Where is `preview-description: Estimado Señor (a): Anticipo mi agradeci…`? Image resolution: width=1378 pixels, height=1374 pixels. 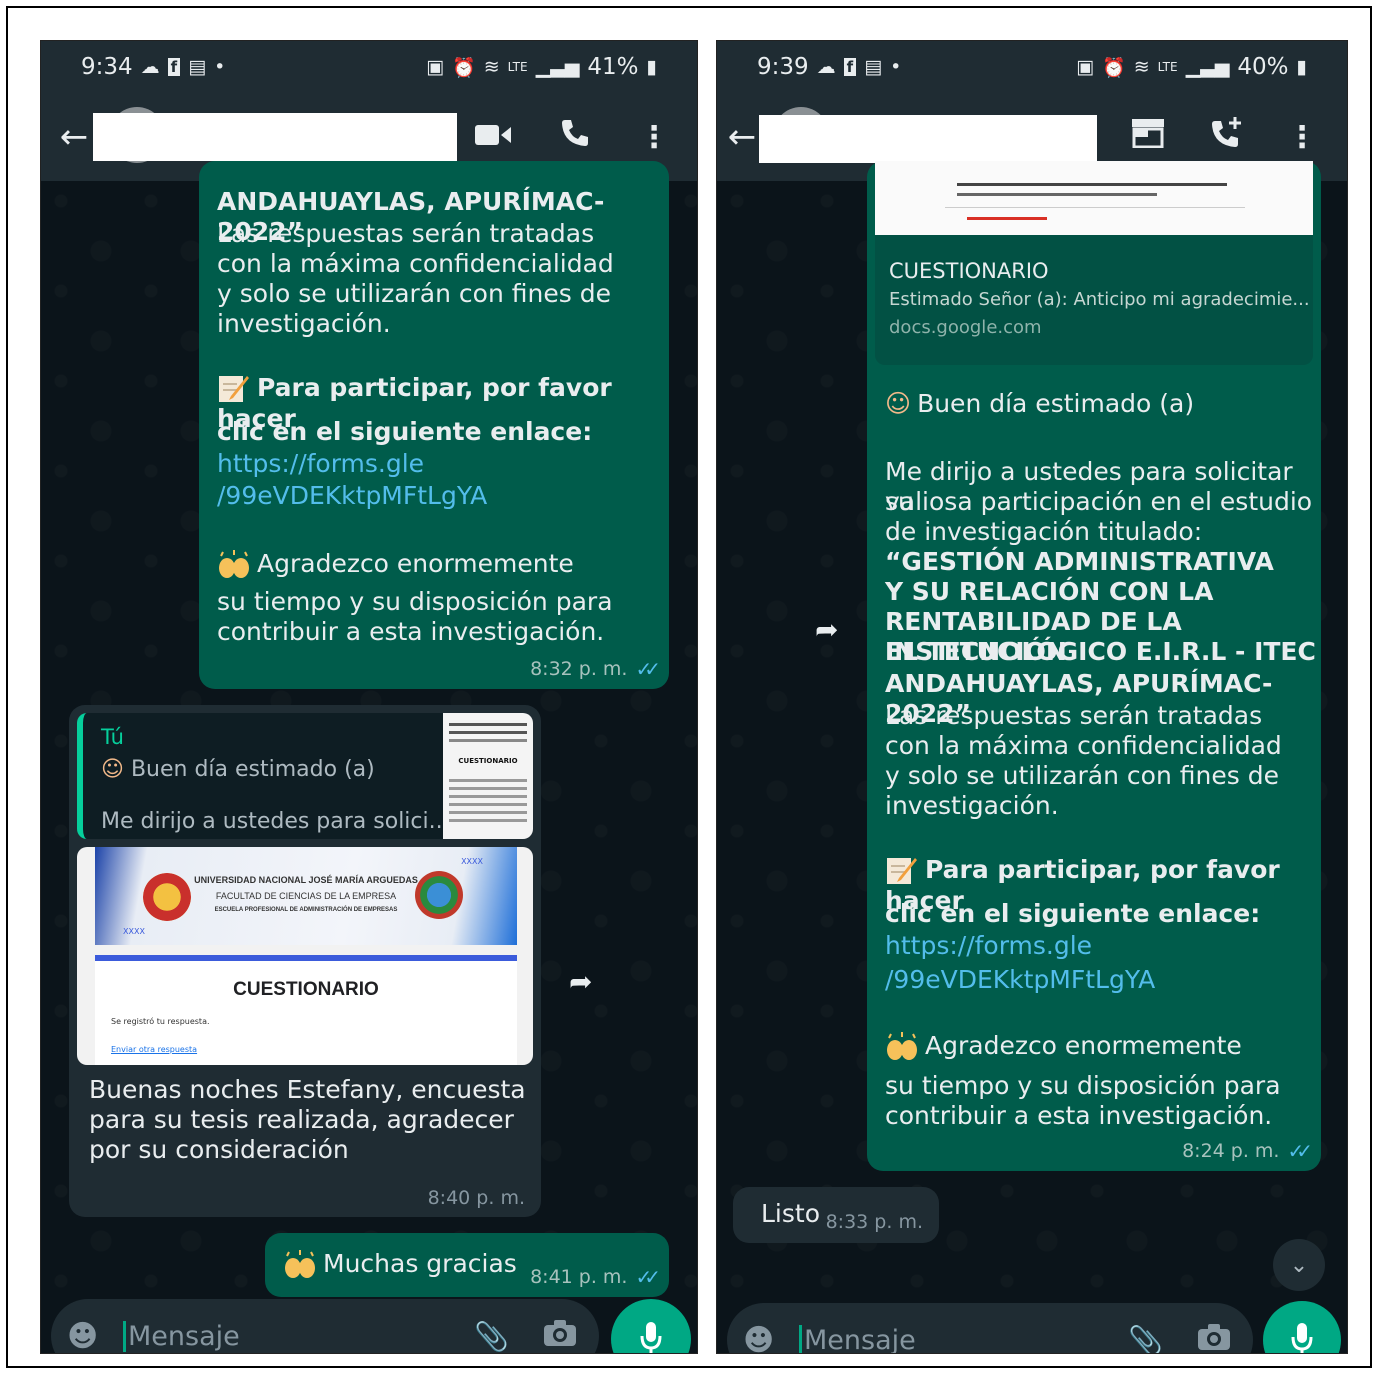
preview-description: Estimado Señor (a): Anticipo mi agradeci… is located at coordinates (1099, 299).